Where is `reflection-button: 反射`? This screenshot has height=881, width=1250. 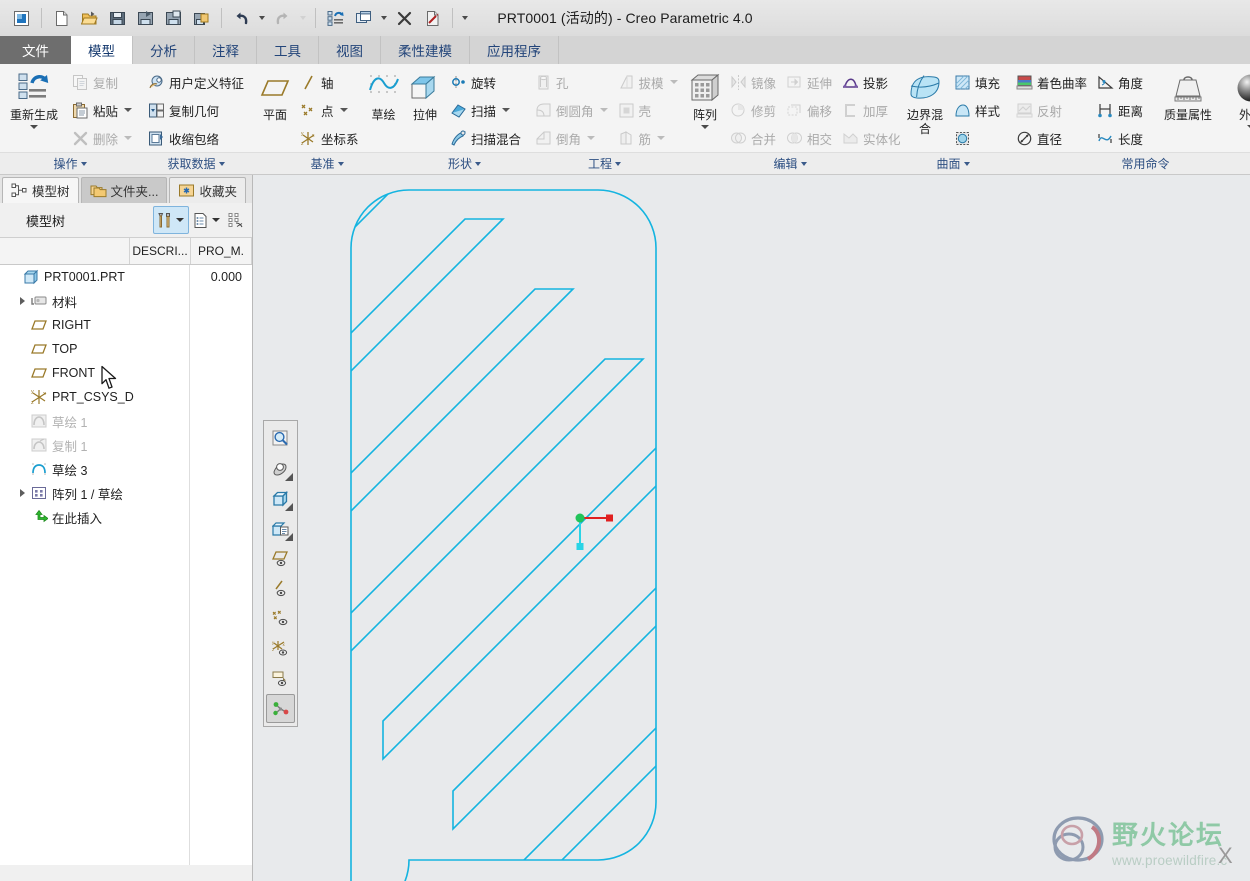
reflection-button: 反射 is located at coordinates (1051, 110).